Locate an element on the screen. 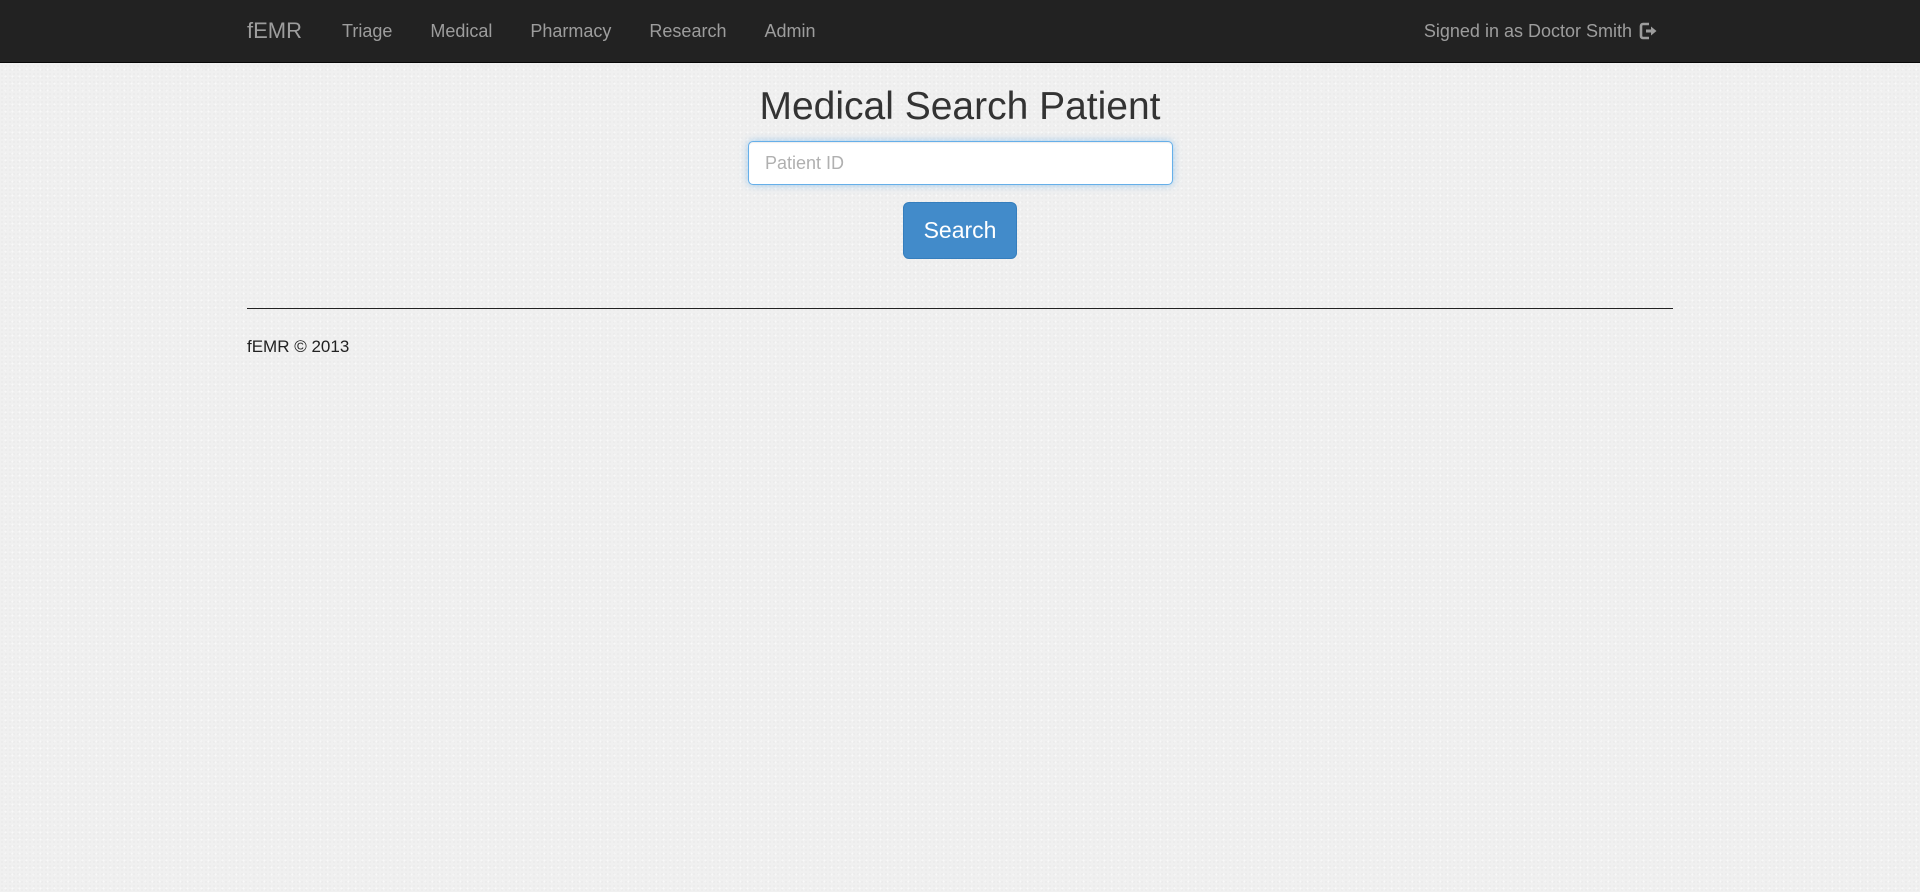 The image size is (1920, 892). patient-id-input is located at coordinates (960, 163).